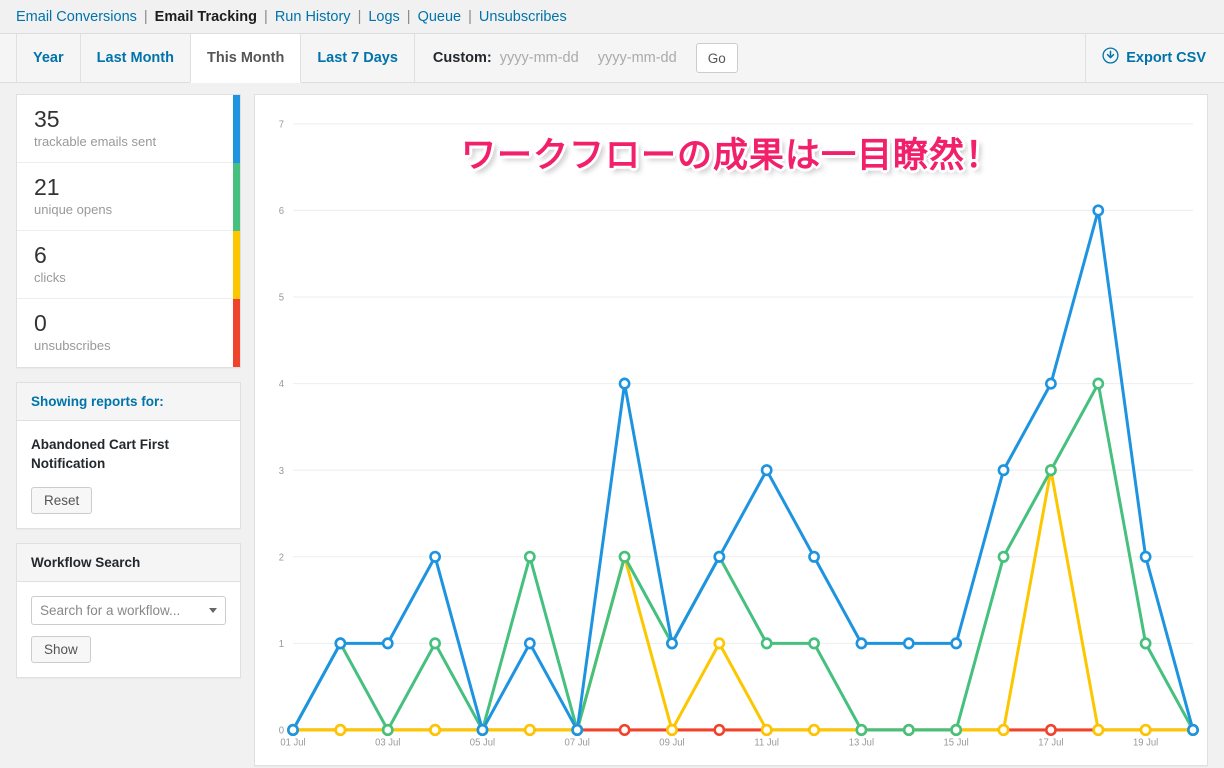 The height and width of the screenshot is (768, 1224). I want to click on x-axis-tick-label: 19 Jul, so click(1145, 742).